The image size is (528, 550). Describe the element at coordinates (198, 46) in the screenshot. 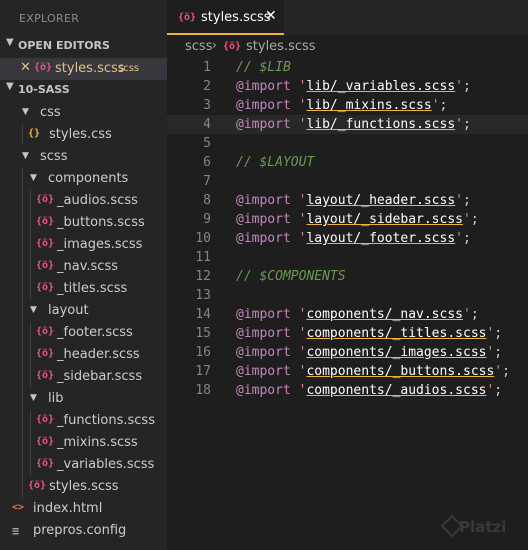

I see `breadcrumb-folder: scss` at that location.